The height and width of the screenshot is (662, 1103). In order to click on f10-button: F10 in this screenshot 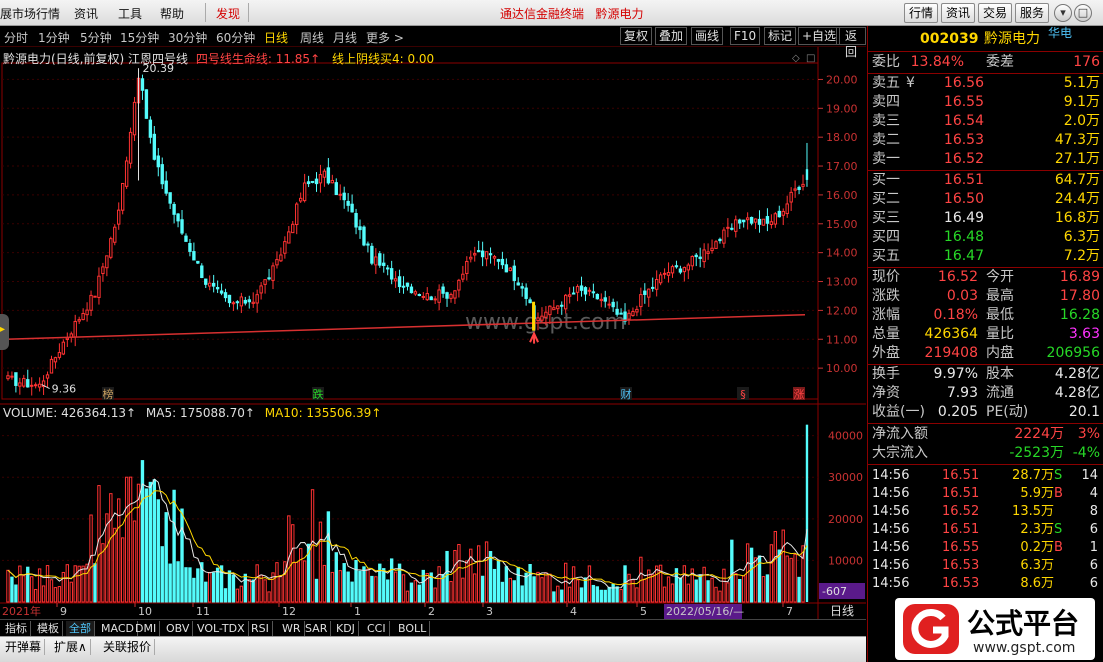, I will do `click(745, 36)`.